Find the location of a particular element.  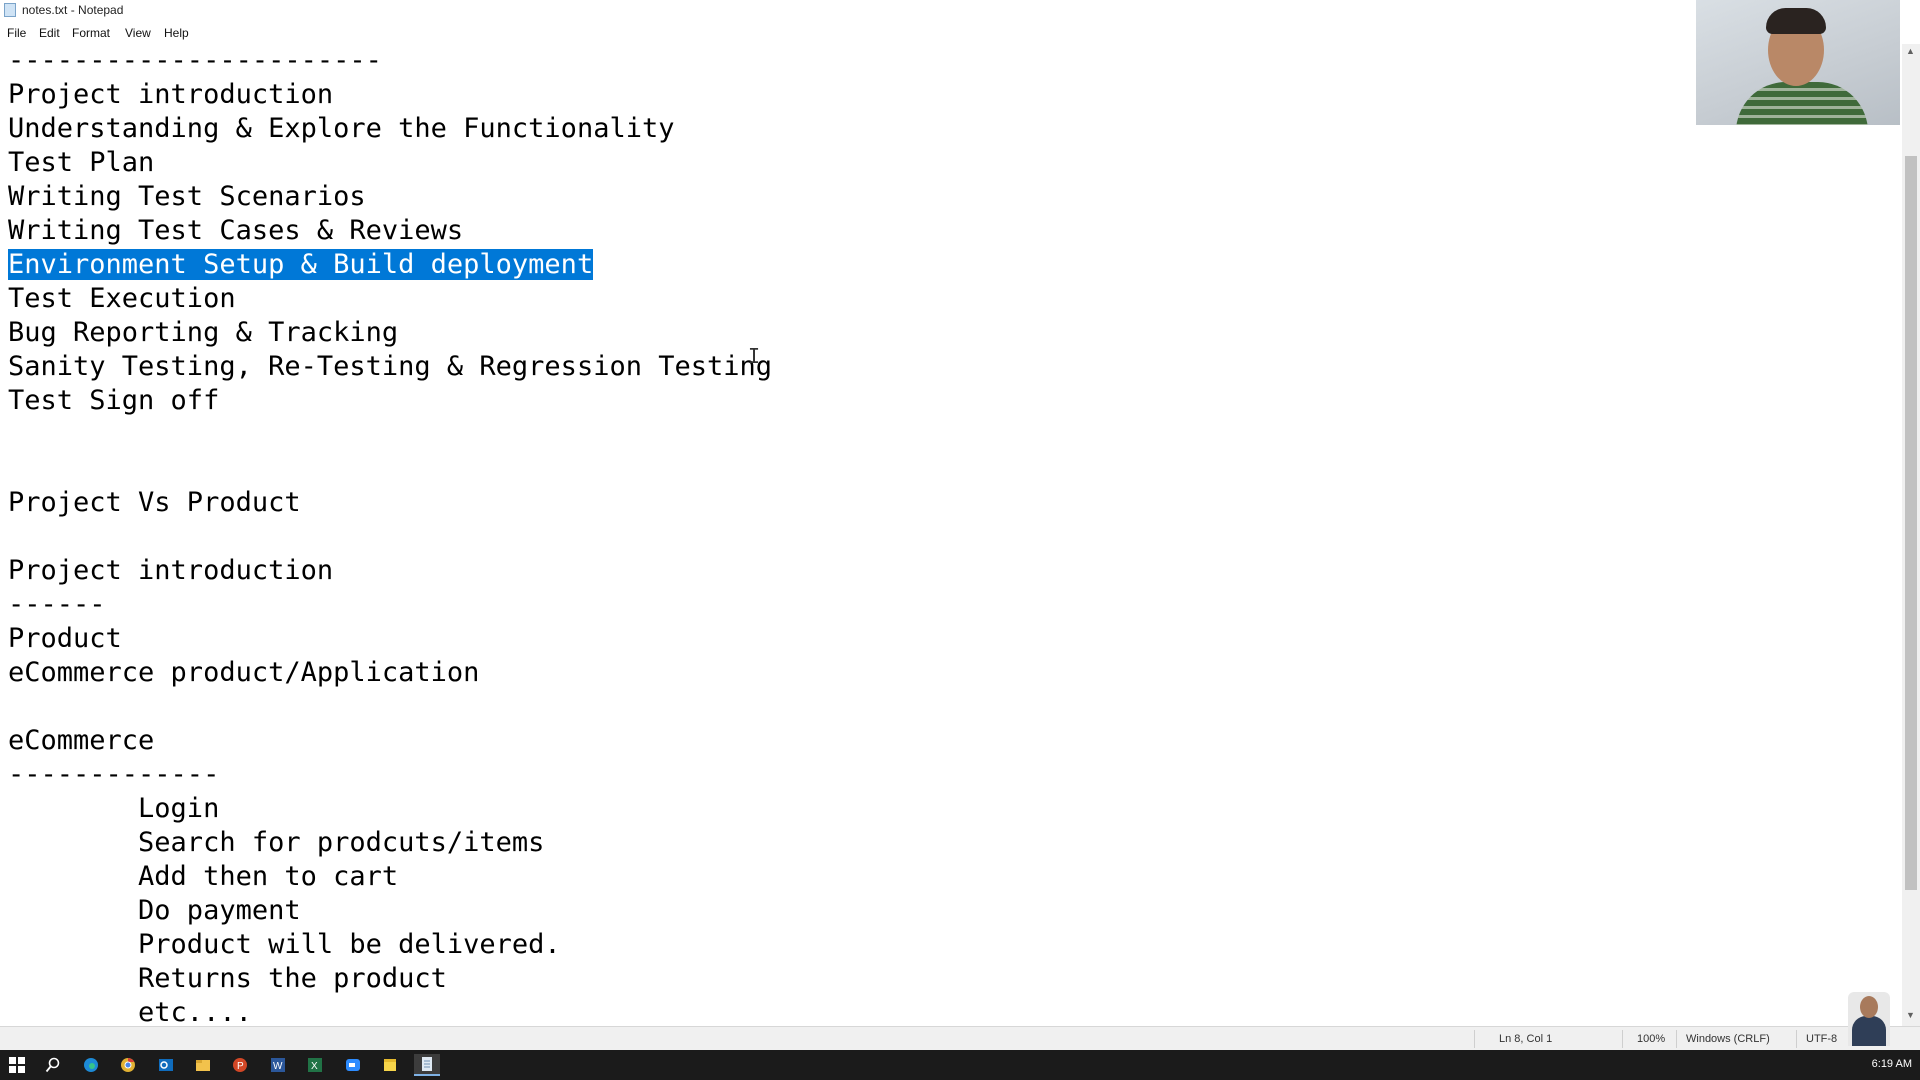

cursor-position: Ln 8, Col 1 is located at coordinates (1526, 1039).